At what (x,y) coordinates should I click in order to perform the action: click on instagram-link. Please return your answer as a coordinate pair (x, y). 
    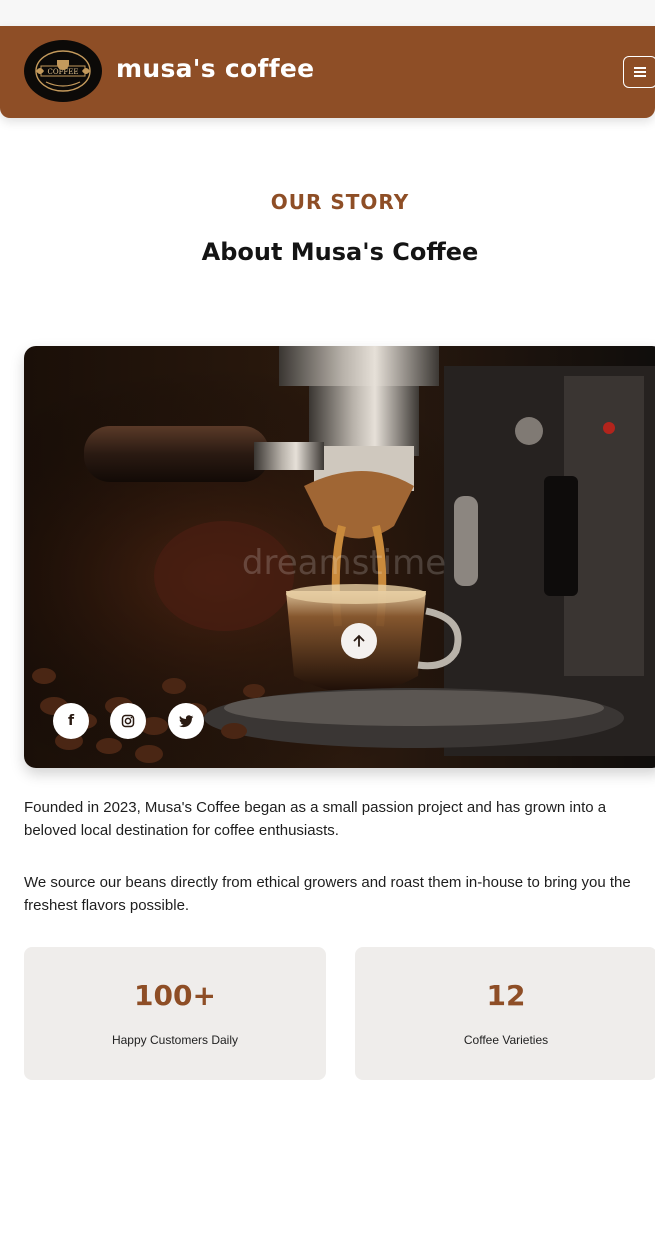
    Looking at the image, I should click on (128, 721).